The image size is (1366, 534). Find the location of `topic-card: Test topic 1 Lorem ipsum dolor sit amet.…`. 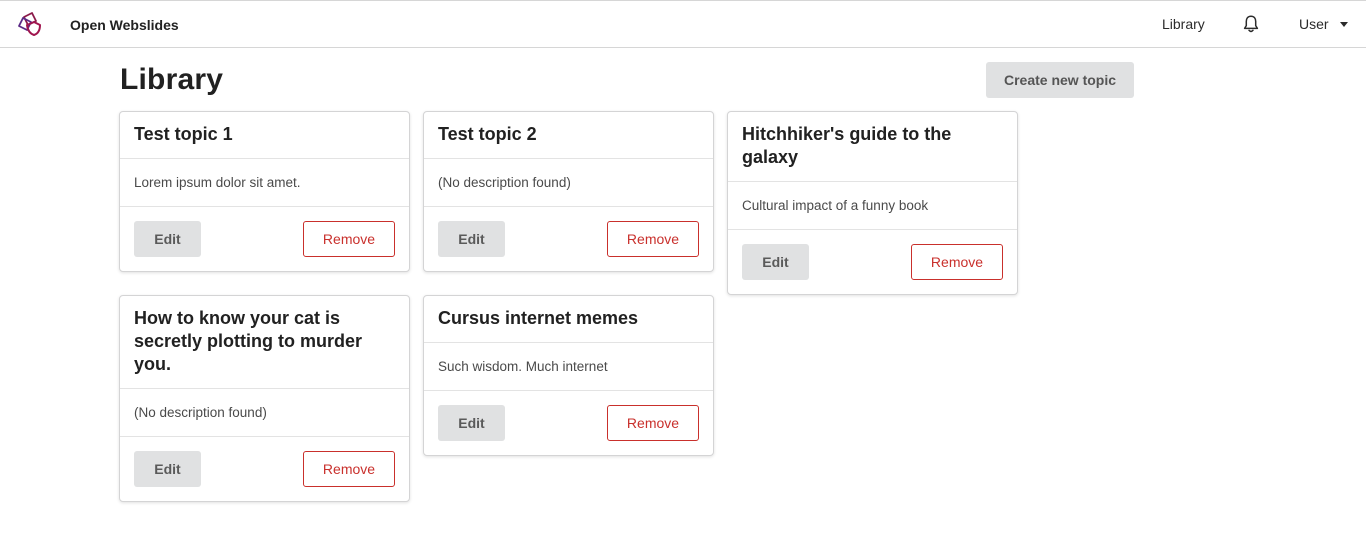

topic-card: Test topic 1 Lorem ipsum dolor sit amet.… is located at coordinates (264, 191).